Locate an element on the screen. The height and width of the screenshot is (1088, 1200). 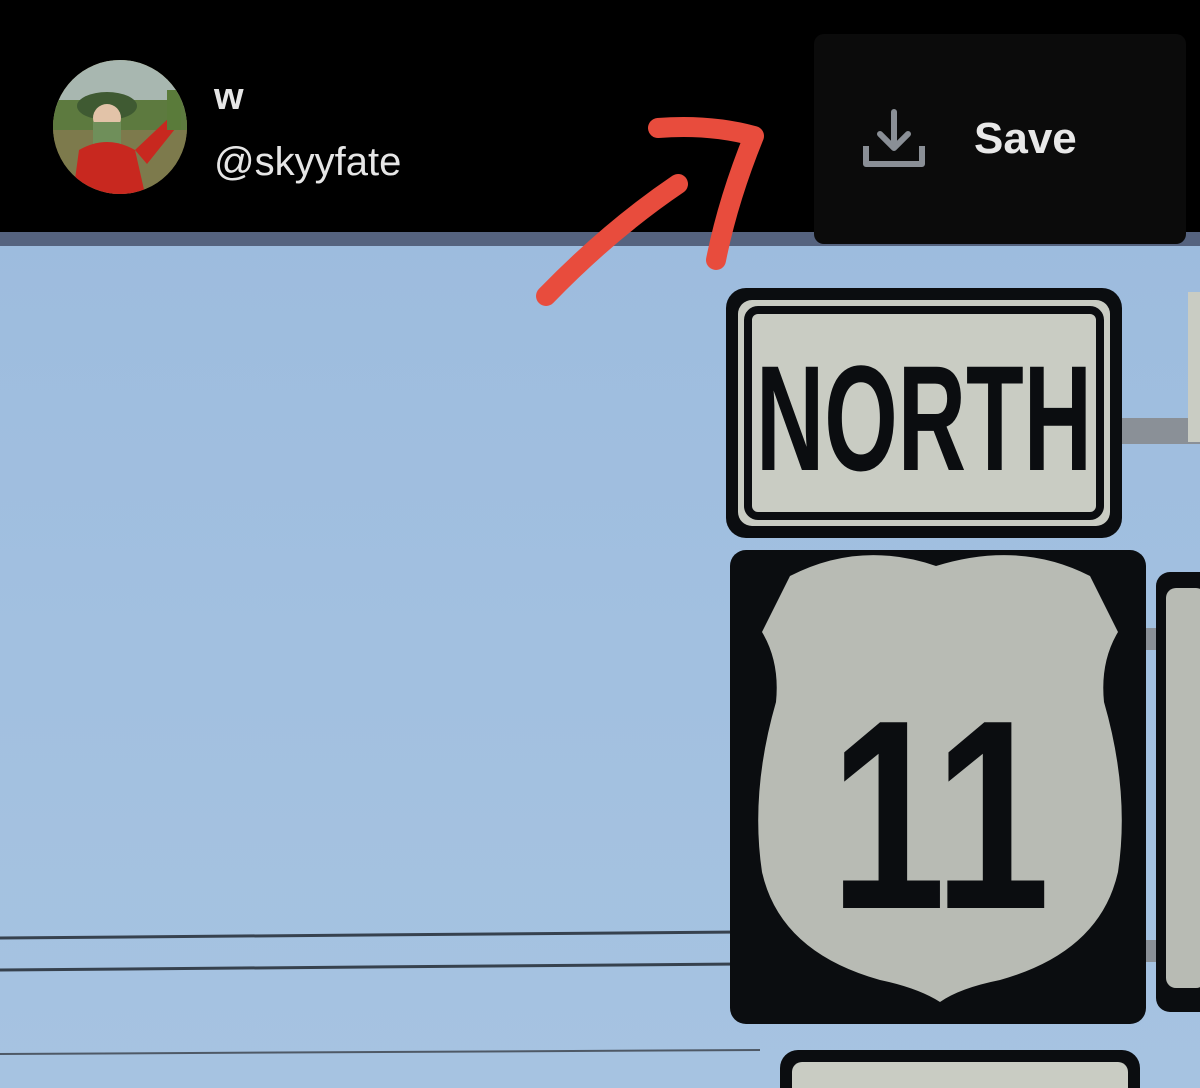
avatar is located at coordinates (120, 127).